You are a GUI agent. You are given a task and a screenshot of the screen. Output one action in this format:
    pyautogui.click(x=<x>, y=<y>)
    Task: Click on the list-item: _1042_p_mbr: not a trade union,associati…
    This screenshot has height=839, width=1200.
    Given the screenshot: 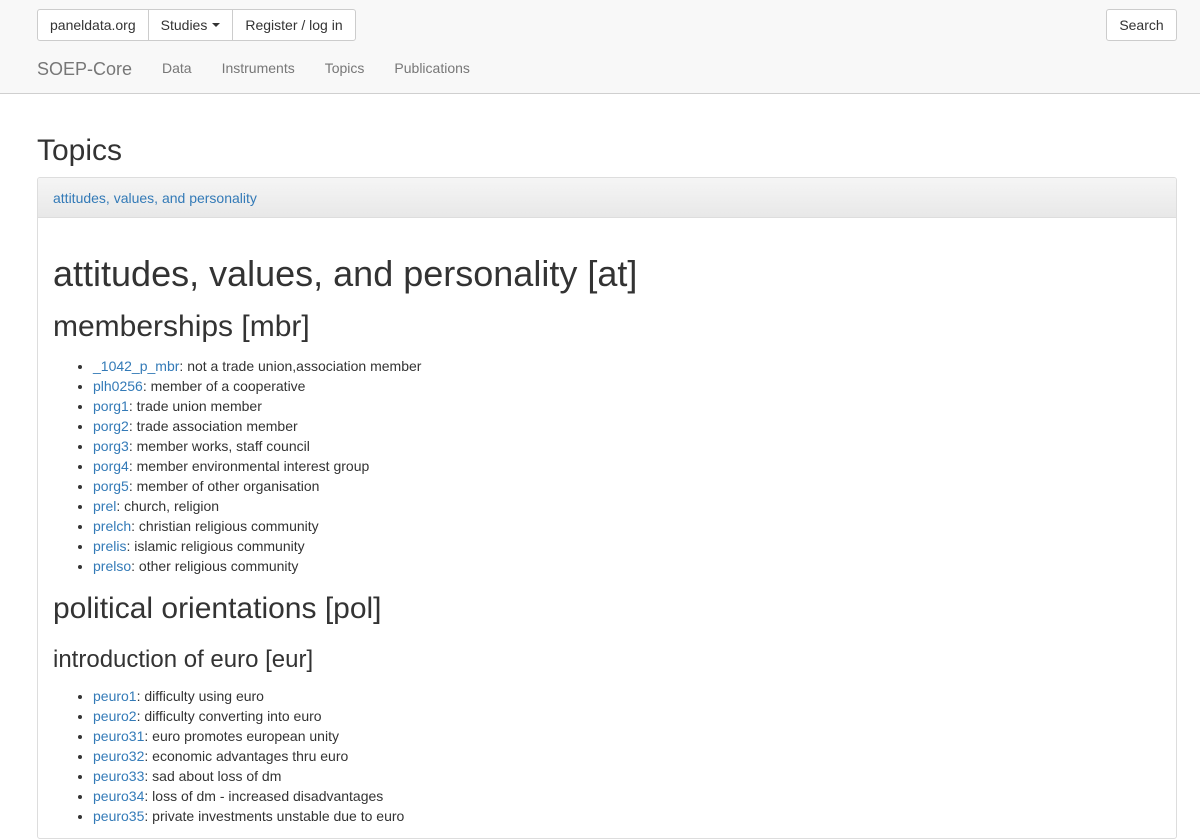 What is the action you would take?
    pyautogui.click(x=627, y=366)
    